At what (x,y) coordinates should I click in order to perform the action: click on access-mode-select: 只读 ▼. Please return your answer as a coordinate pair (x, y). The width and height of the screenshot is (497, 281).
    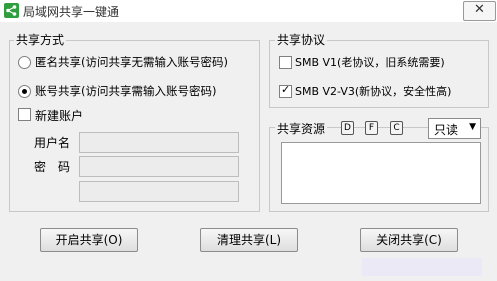
    Looking at the image, I should click on (454, 128).